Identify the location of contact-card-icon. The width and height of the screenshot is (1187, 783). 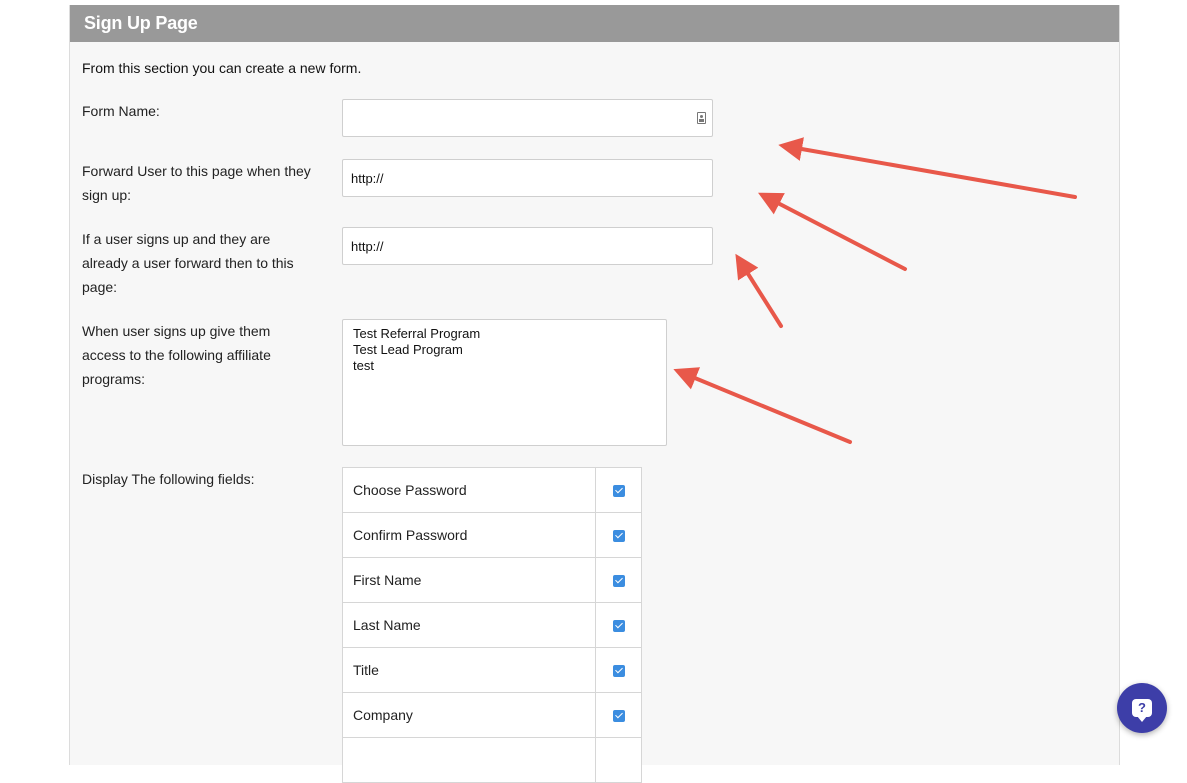
(701, 118).